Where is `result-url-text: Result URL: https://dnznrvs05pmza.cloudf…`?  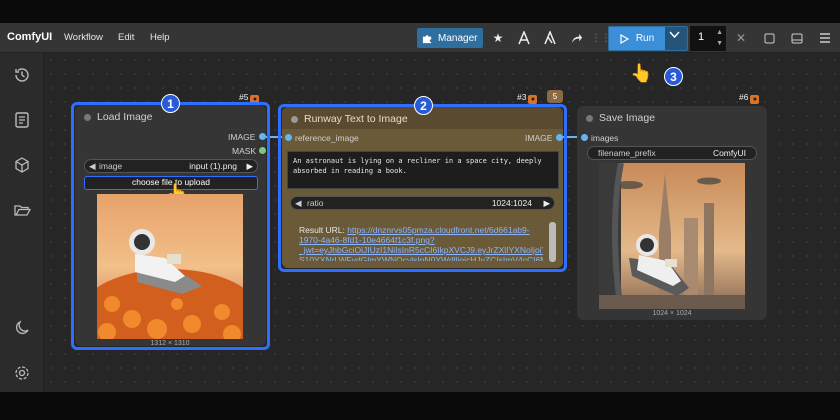
result-url-text: Result URL: https://dnznrvs05pmza.cloudf… is located at coordinates (421, 243).